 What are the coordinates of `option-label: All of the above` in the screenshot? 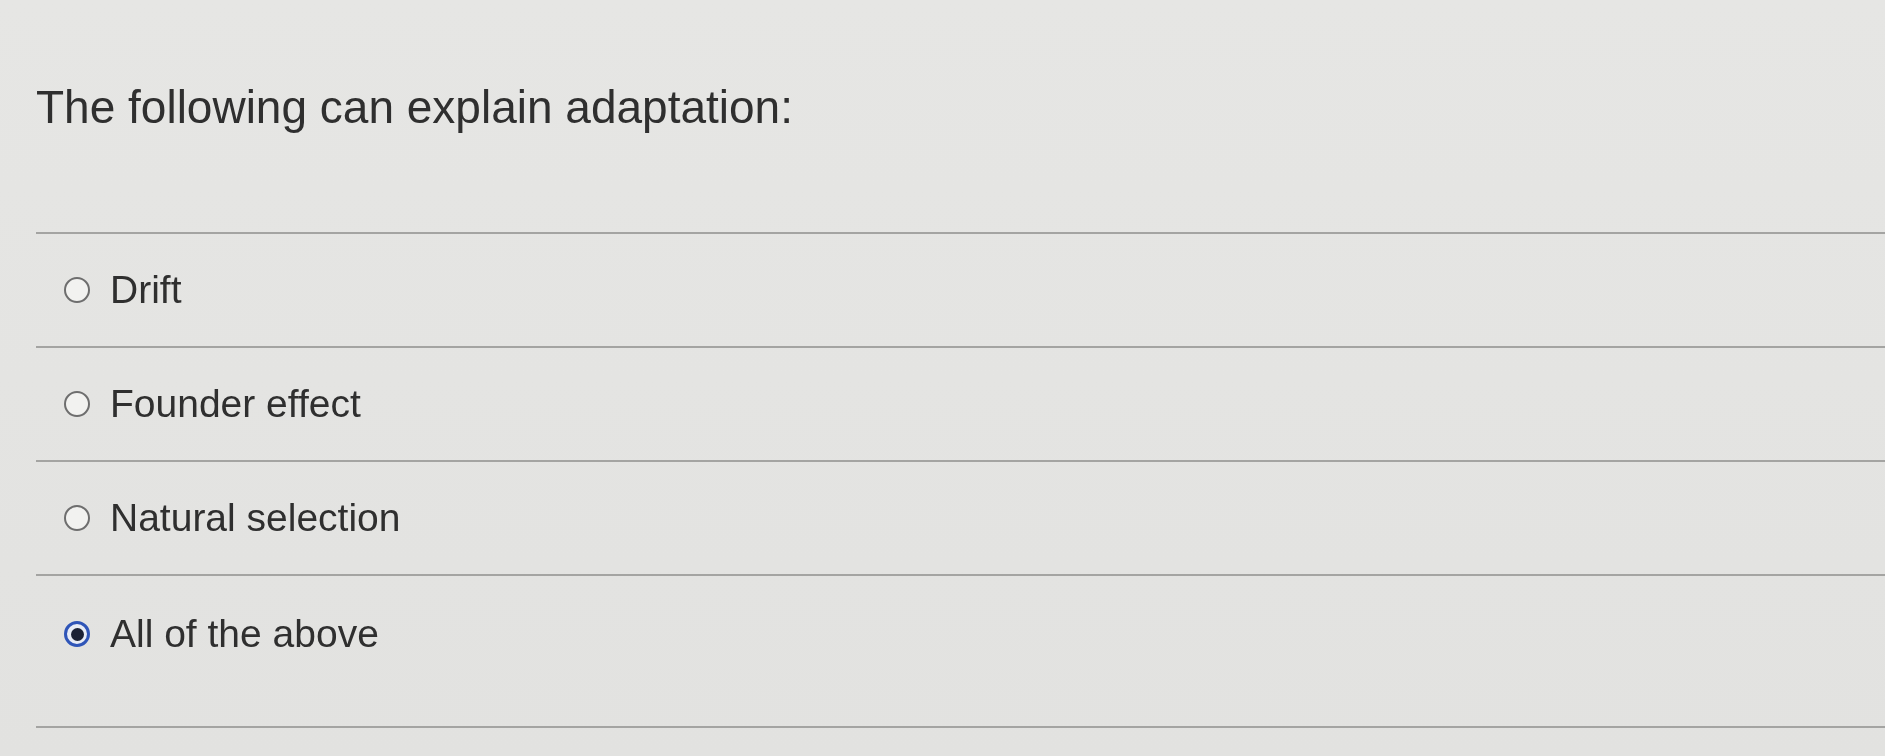 It's located at (244, 634).